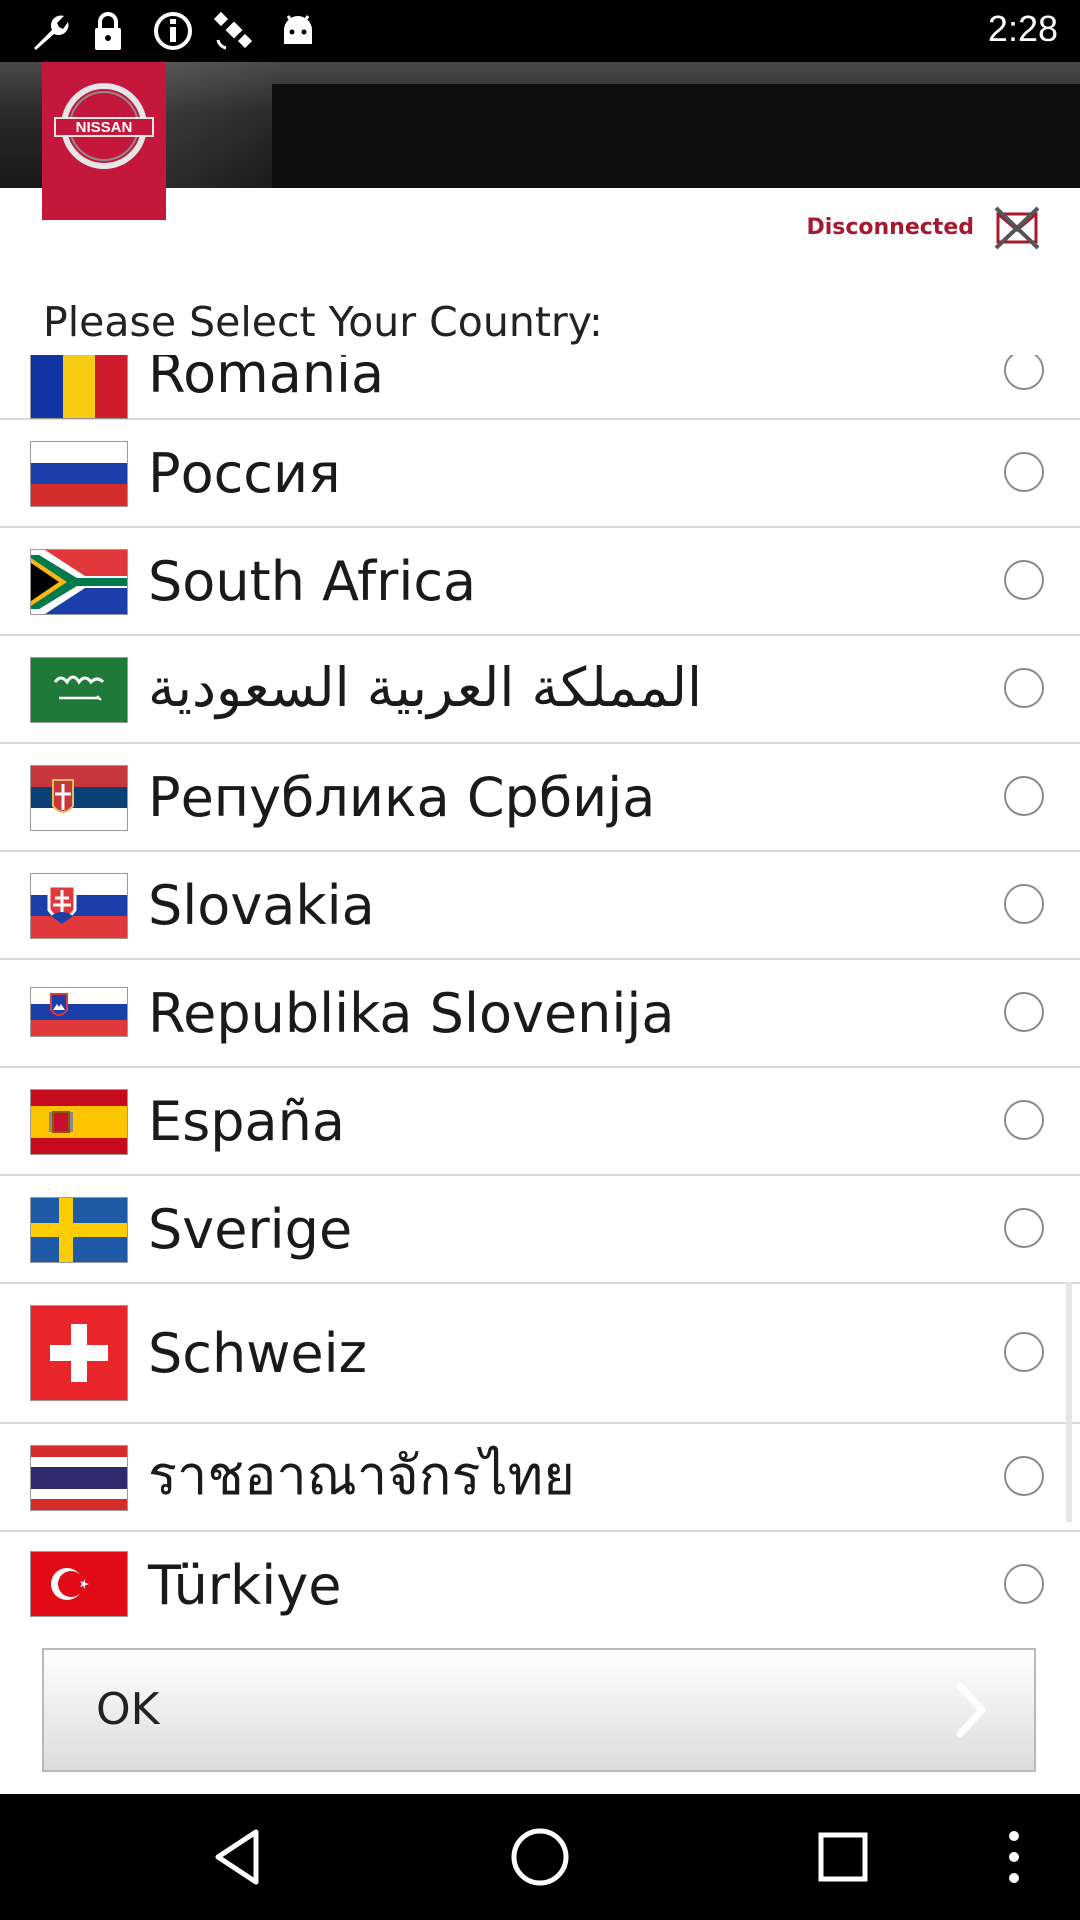 Image resolution: width=1080 pixels, height=1920 pixels. Describe the element at coordinates (843, 1857) in the screenshot. I see `recents-icon` at that location.